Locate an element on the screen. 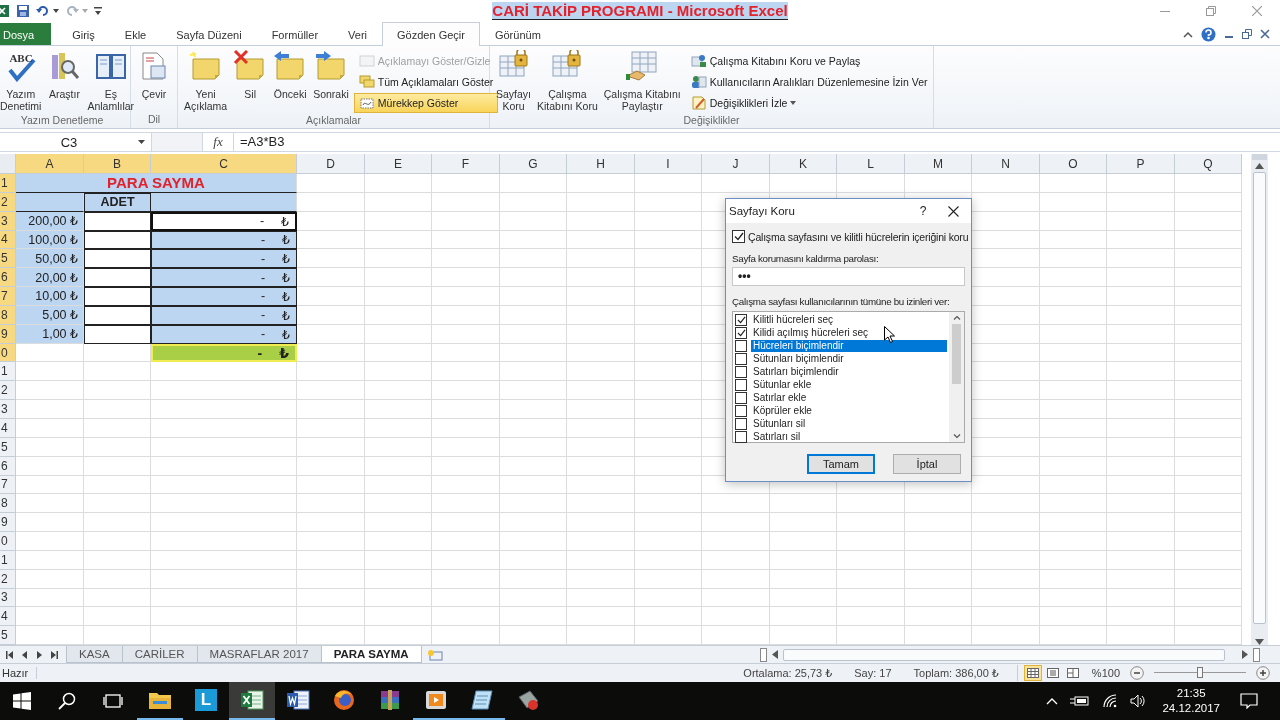 Image resolution: width=1280 pixels, height=720 pixels. ribbon-tab: Görünüm is located at coordinates (517, 34).